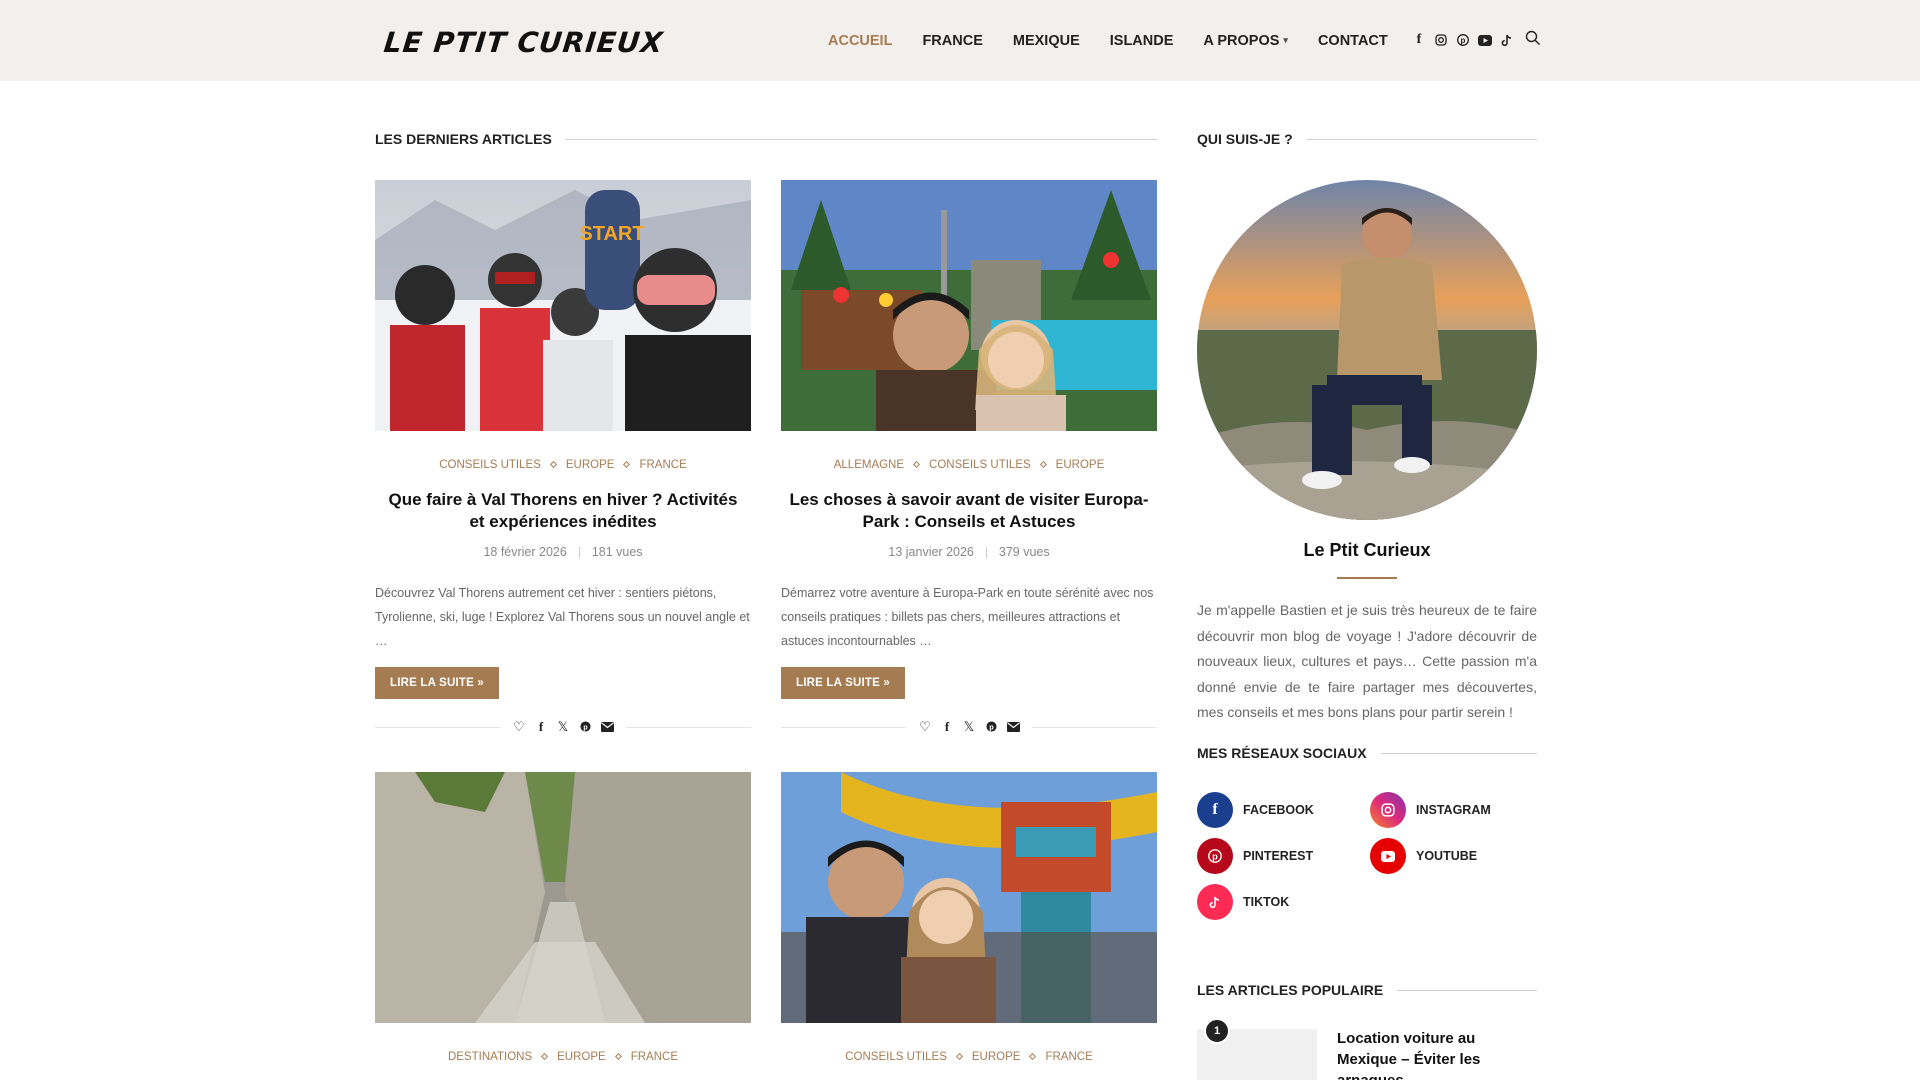  What do you see at coordinates (1367, 139) in the screenshot?
I see `about-heading: QUI SUIS-JE ?` at bounding box center [1367, 139].